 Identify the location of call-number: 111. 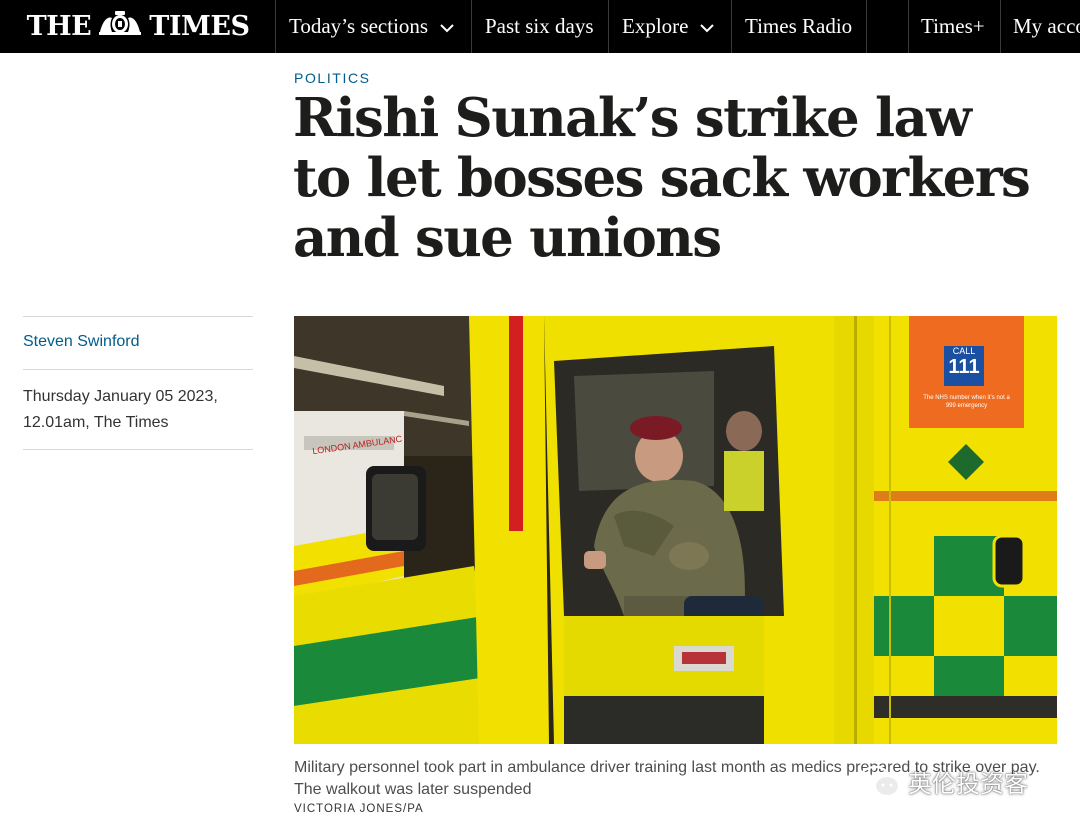
(964, 367).